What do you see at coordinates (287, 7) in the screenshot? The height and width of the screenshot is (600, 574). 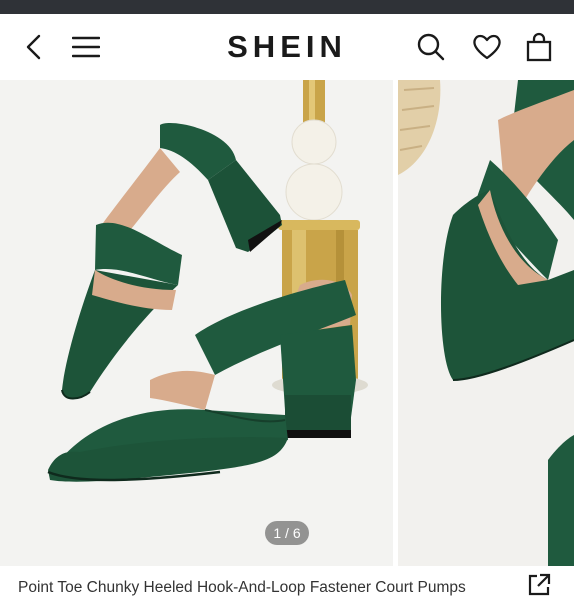 I see `status-bar` at bounding box center [287, 7].